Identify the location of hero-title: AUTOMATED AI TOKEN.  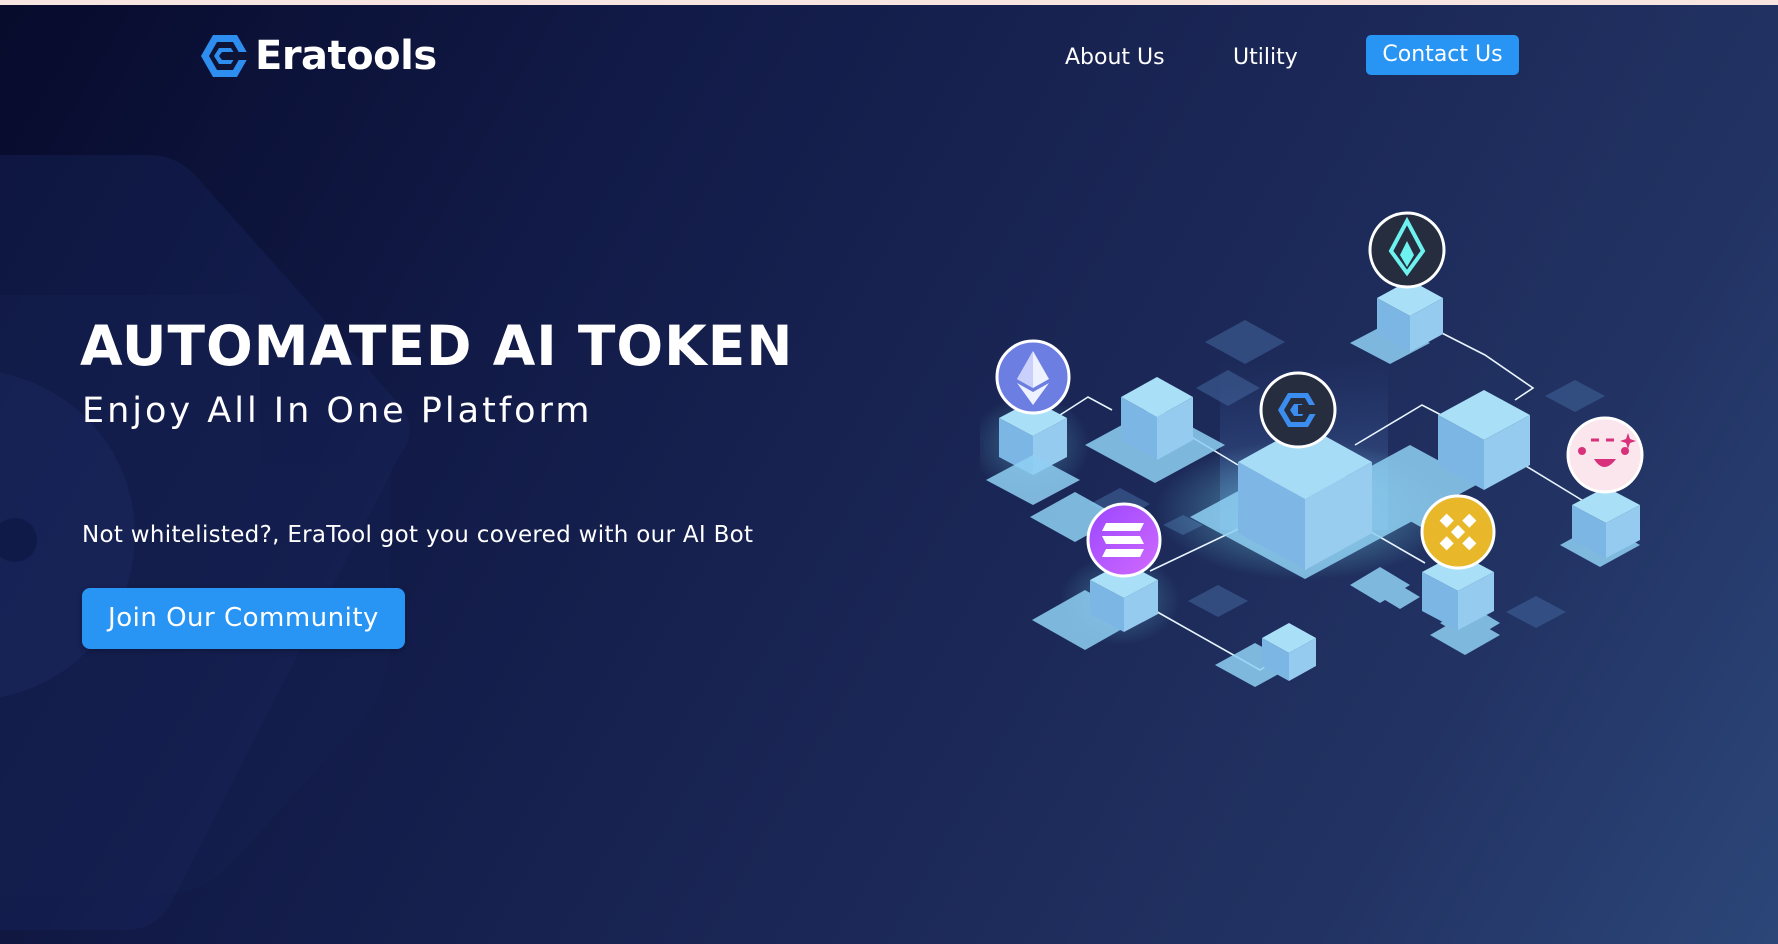
(437, 346).